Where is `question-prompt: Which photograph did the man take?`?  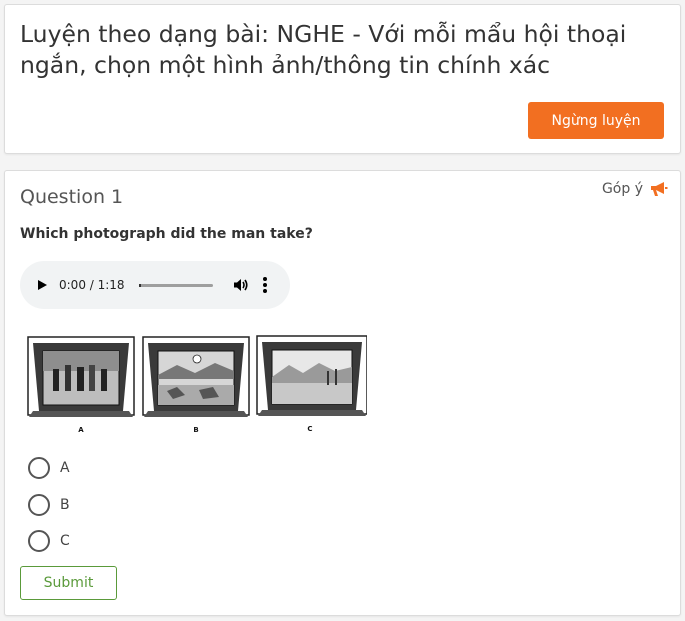
question-prompt: Which photograph did the man take? is located at coordinates (166, 234).